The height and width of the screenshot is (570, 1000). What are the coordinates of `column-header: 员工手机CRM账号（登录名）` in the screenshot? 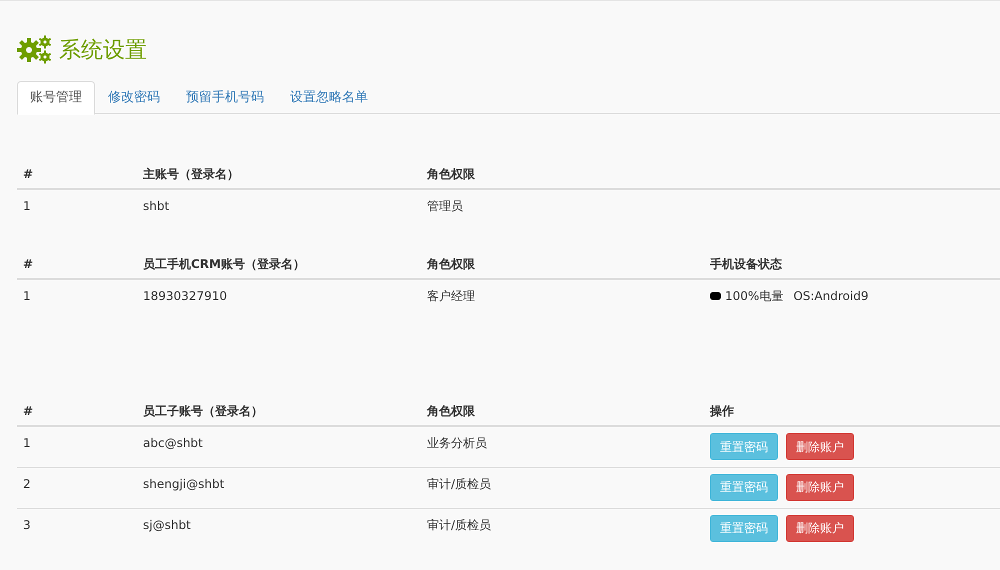 It's located at (224, 263).